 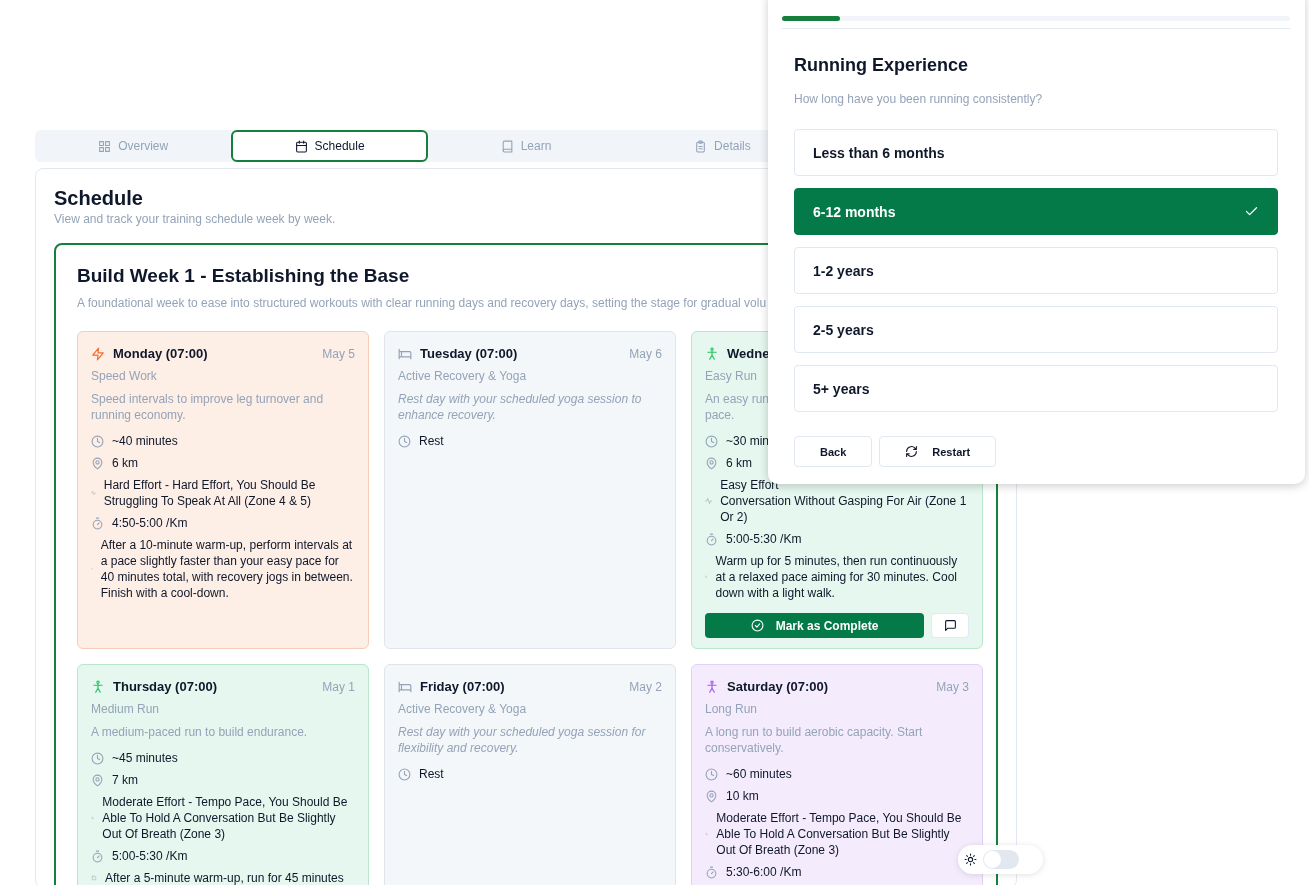 What do you see at coordinates (1036, 270) in the screenshot?
I see `answer-option: 1-2 years` at bounding box center [1036, 270].